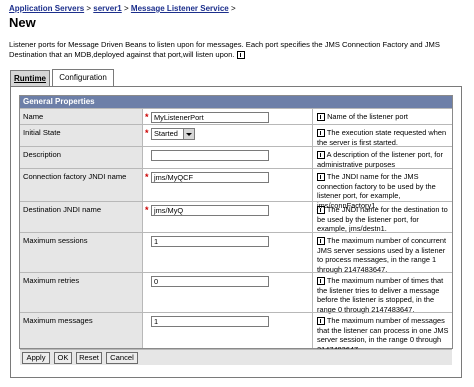  I want to click on field-help: Name of the listener port, so click(383, 116).